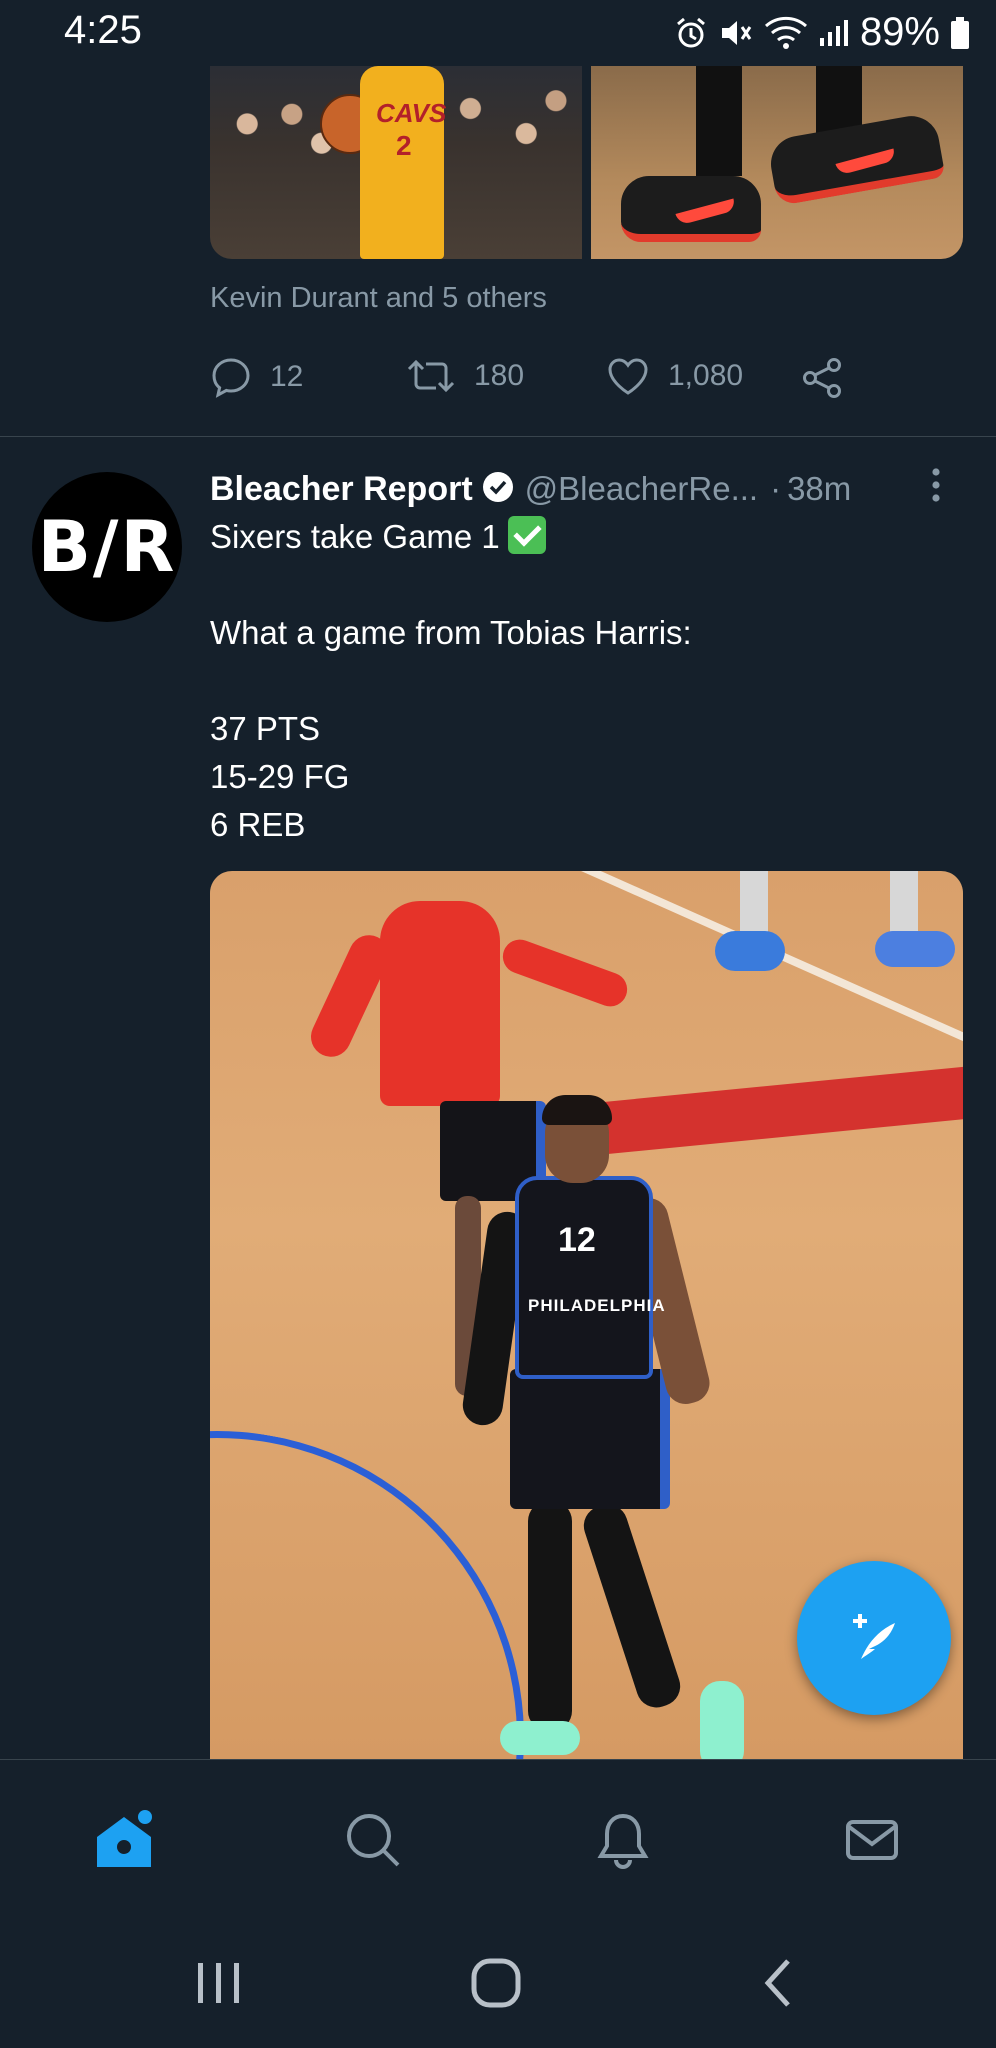 The height and width of the screenshot is (2048, 996). What do you see at coordinates (256, 377) in the screenshot?
I see `reply-button: 12` at bounding box center [256, 377].